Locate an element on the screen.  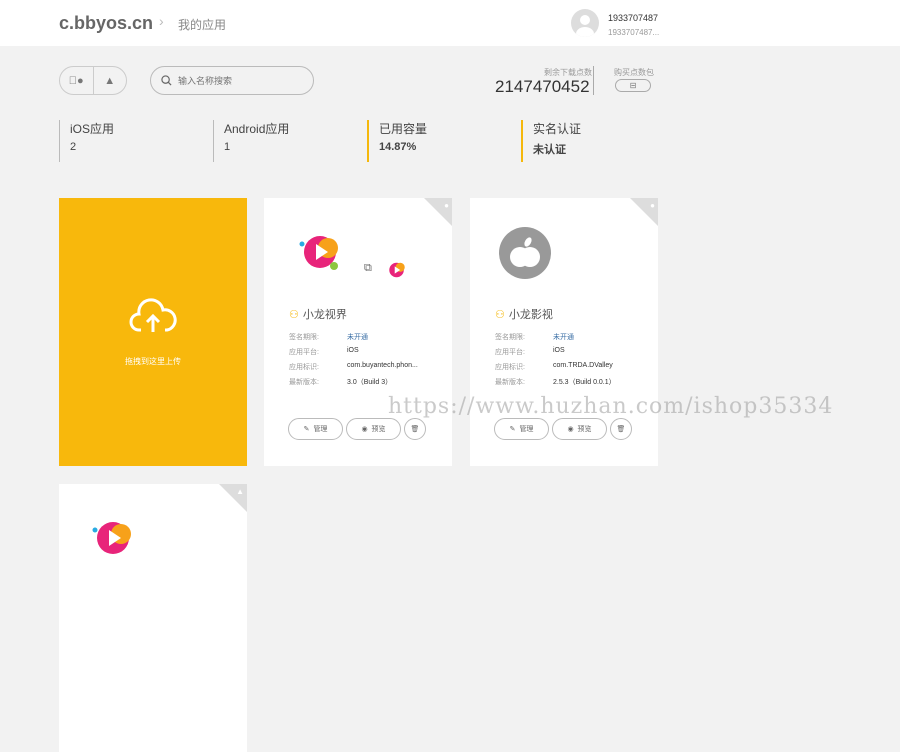
stat-value: 14.87% is located at coordinates (398, 147).